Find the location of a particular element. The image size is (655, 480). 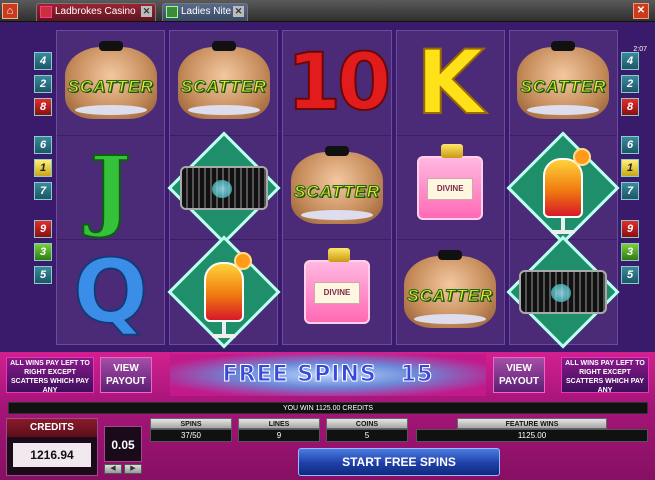

reel-cell: DIVINE is located at coordinates (450, 188).